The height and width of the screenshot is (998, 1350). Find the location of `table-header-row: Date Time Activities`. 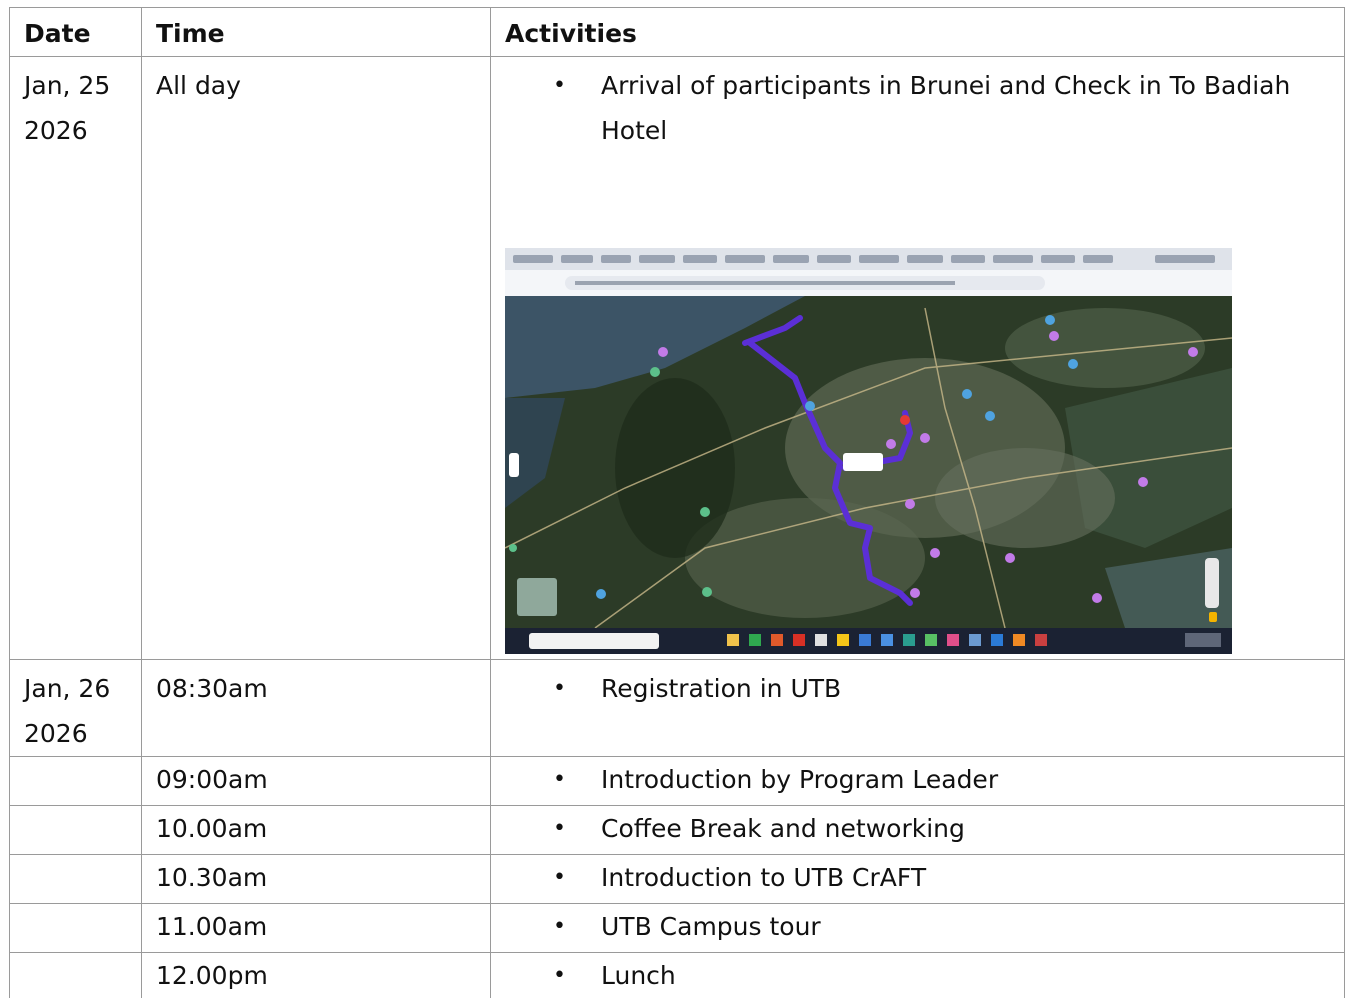

table-header-row: Date Time Activities is located at coordinates (677, 32).